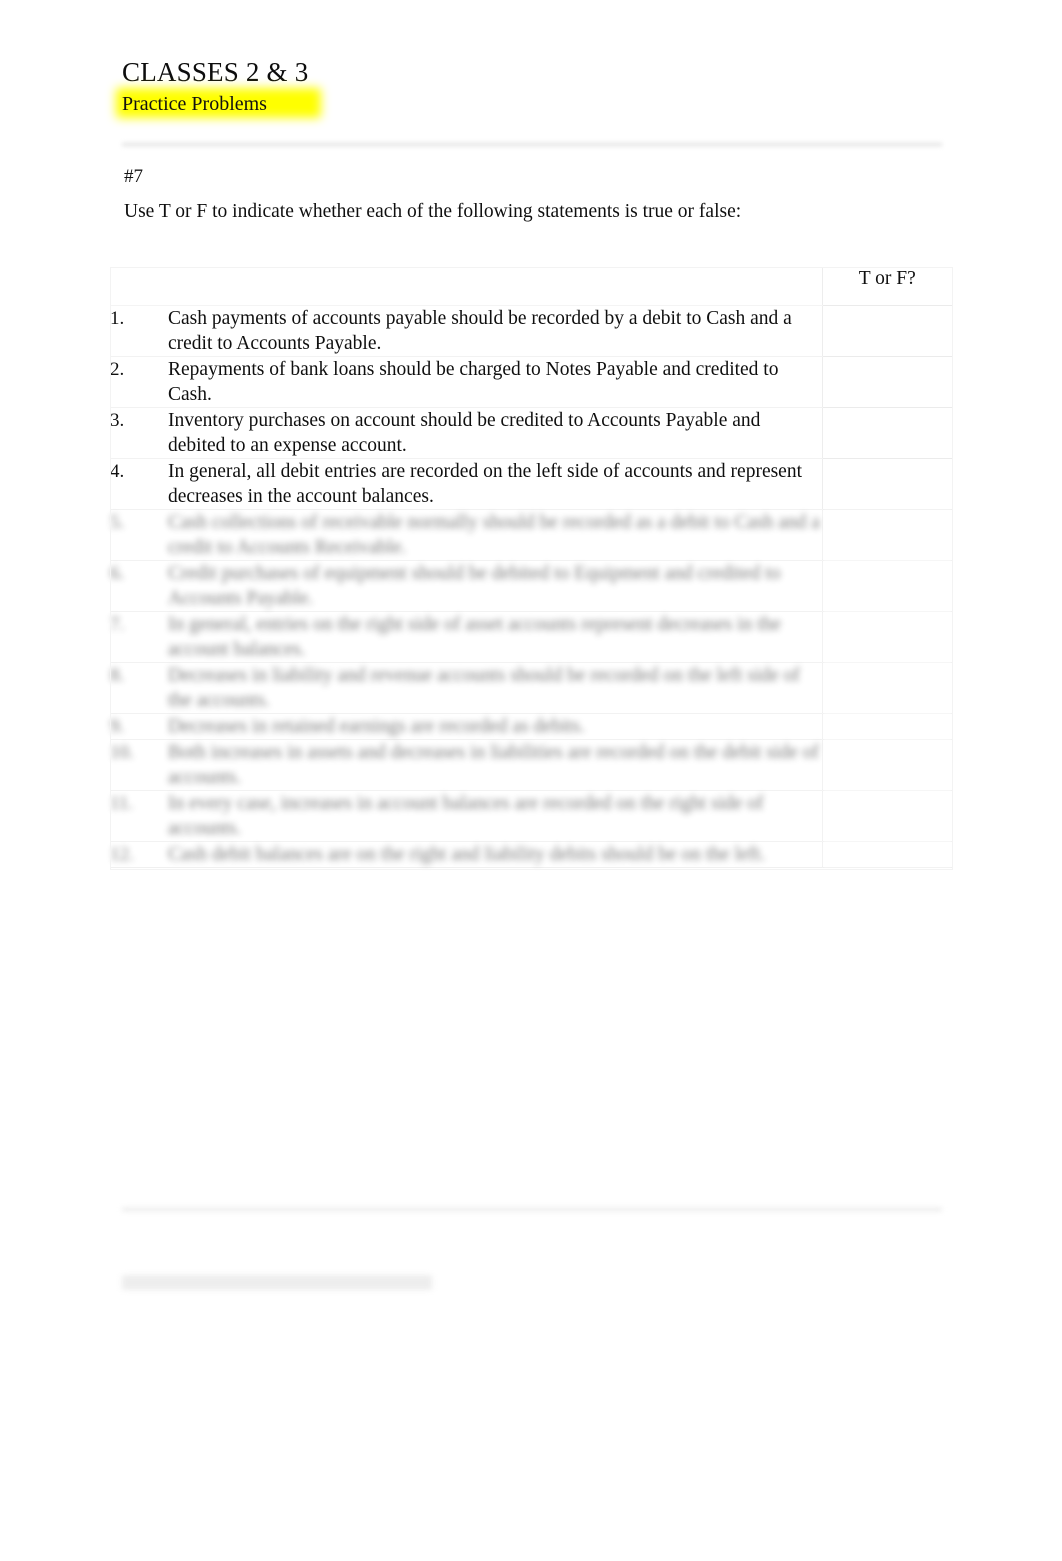 The height and width of the screenshot is (1561, 1062). I want to click on footer-divider, so click(532, 1209).